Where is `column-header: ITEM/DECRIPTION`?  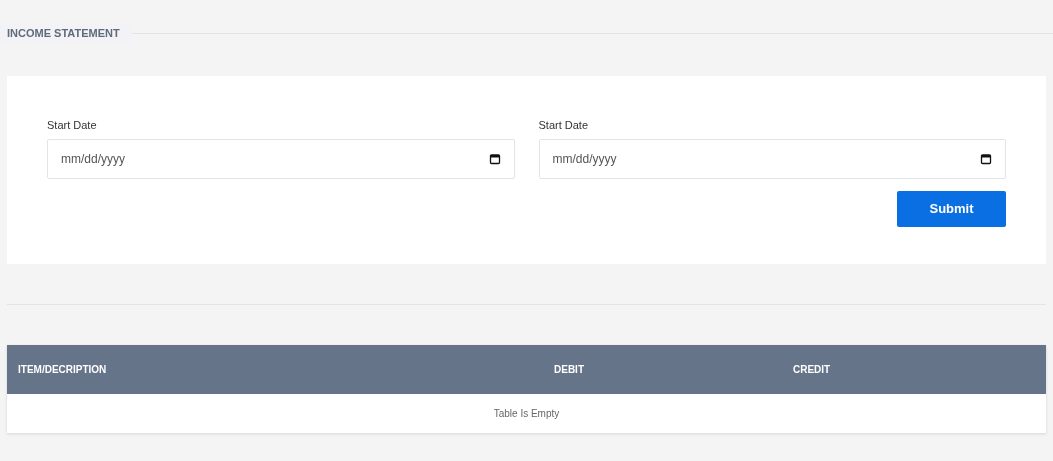
column-header: ITEM/DECRIPTION is located at coordinates (63, 369).